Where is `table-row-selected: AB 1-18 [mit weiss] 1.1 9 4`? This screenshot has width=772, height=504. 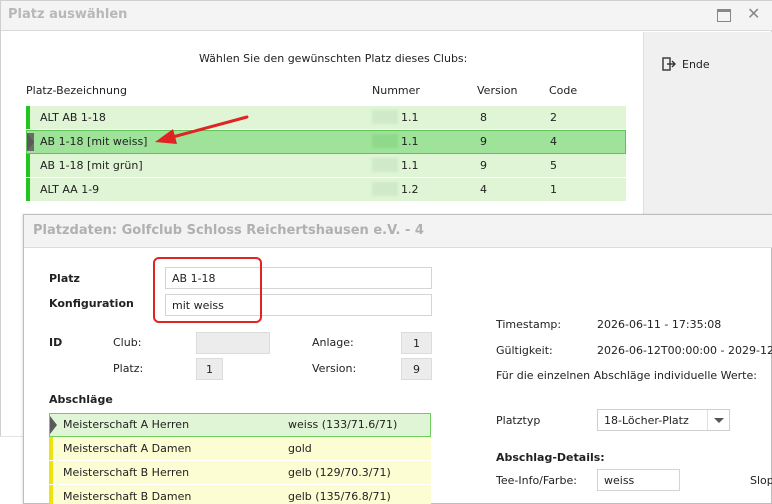 table-row-selected: AB 1-18 [mit weiss] 1.1 9 4 is located at coordinates (326, 142).